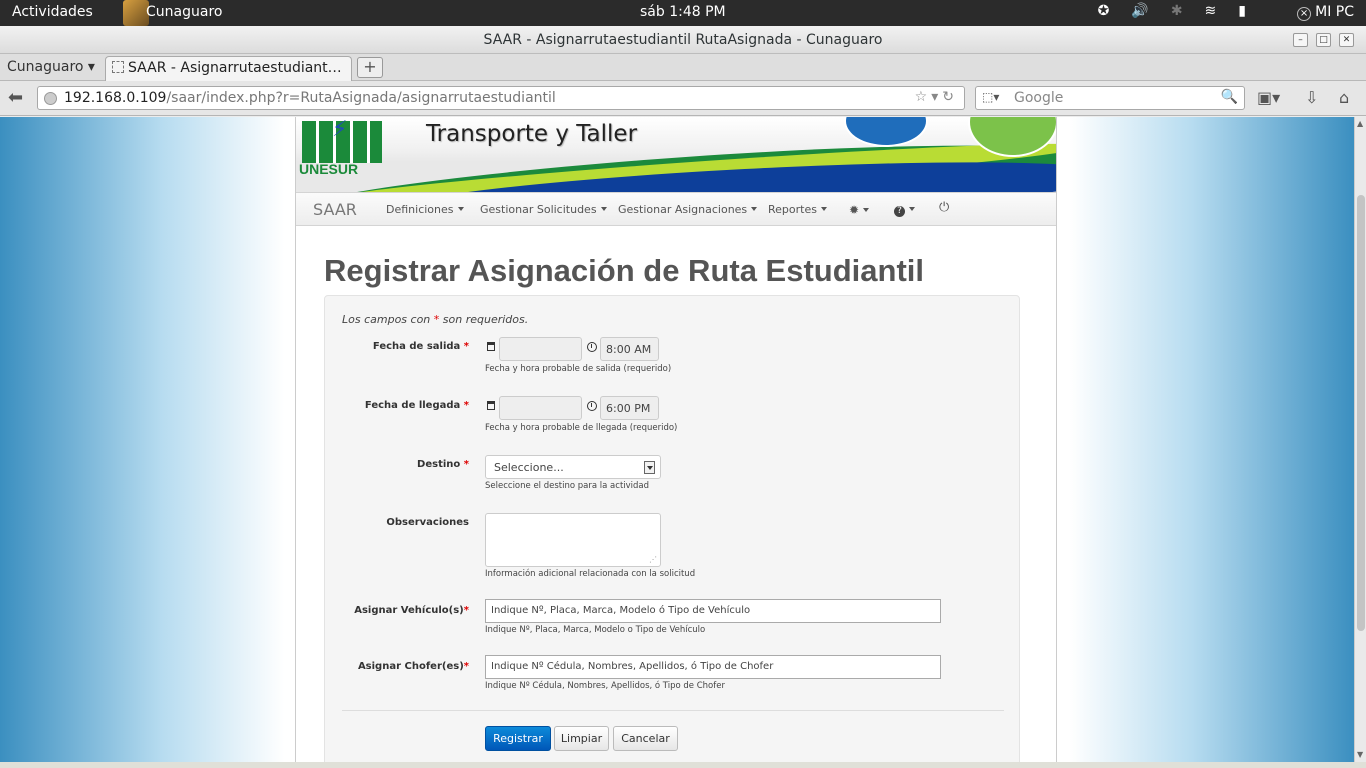 The width and height of the screenshot is (1366, 768). I want to click on question-circle-icon: ?, so click(899, 211).